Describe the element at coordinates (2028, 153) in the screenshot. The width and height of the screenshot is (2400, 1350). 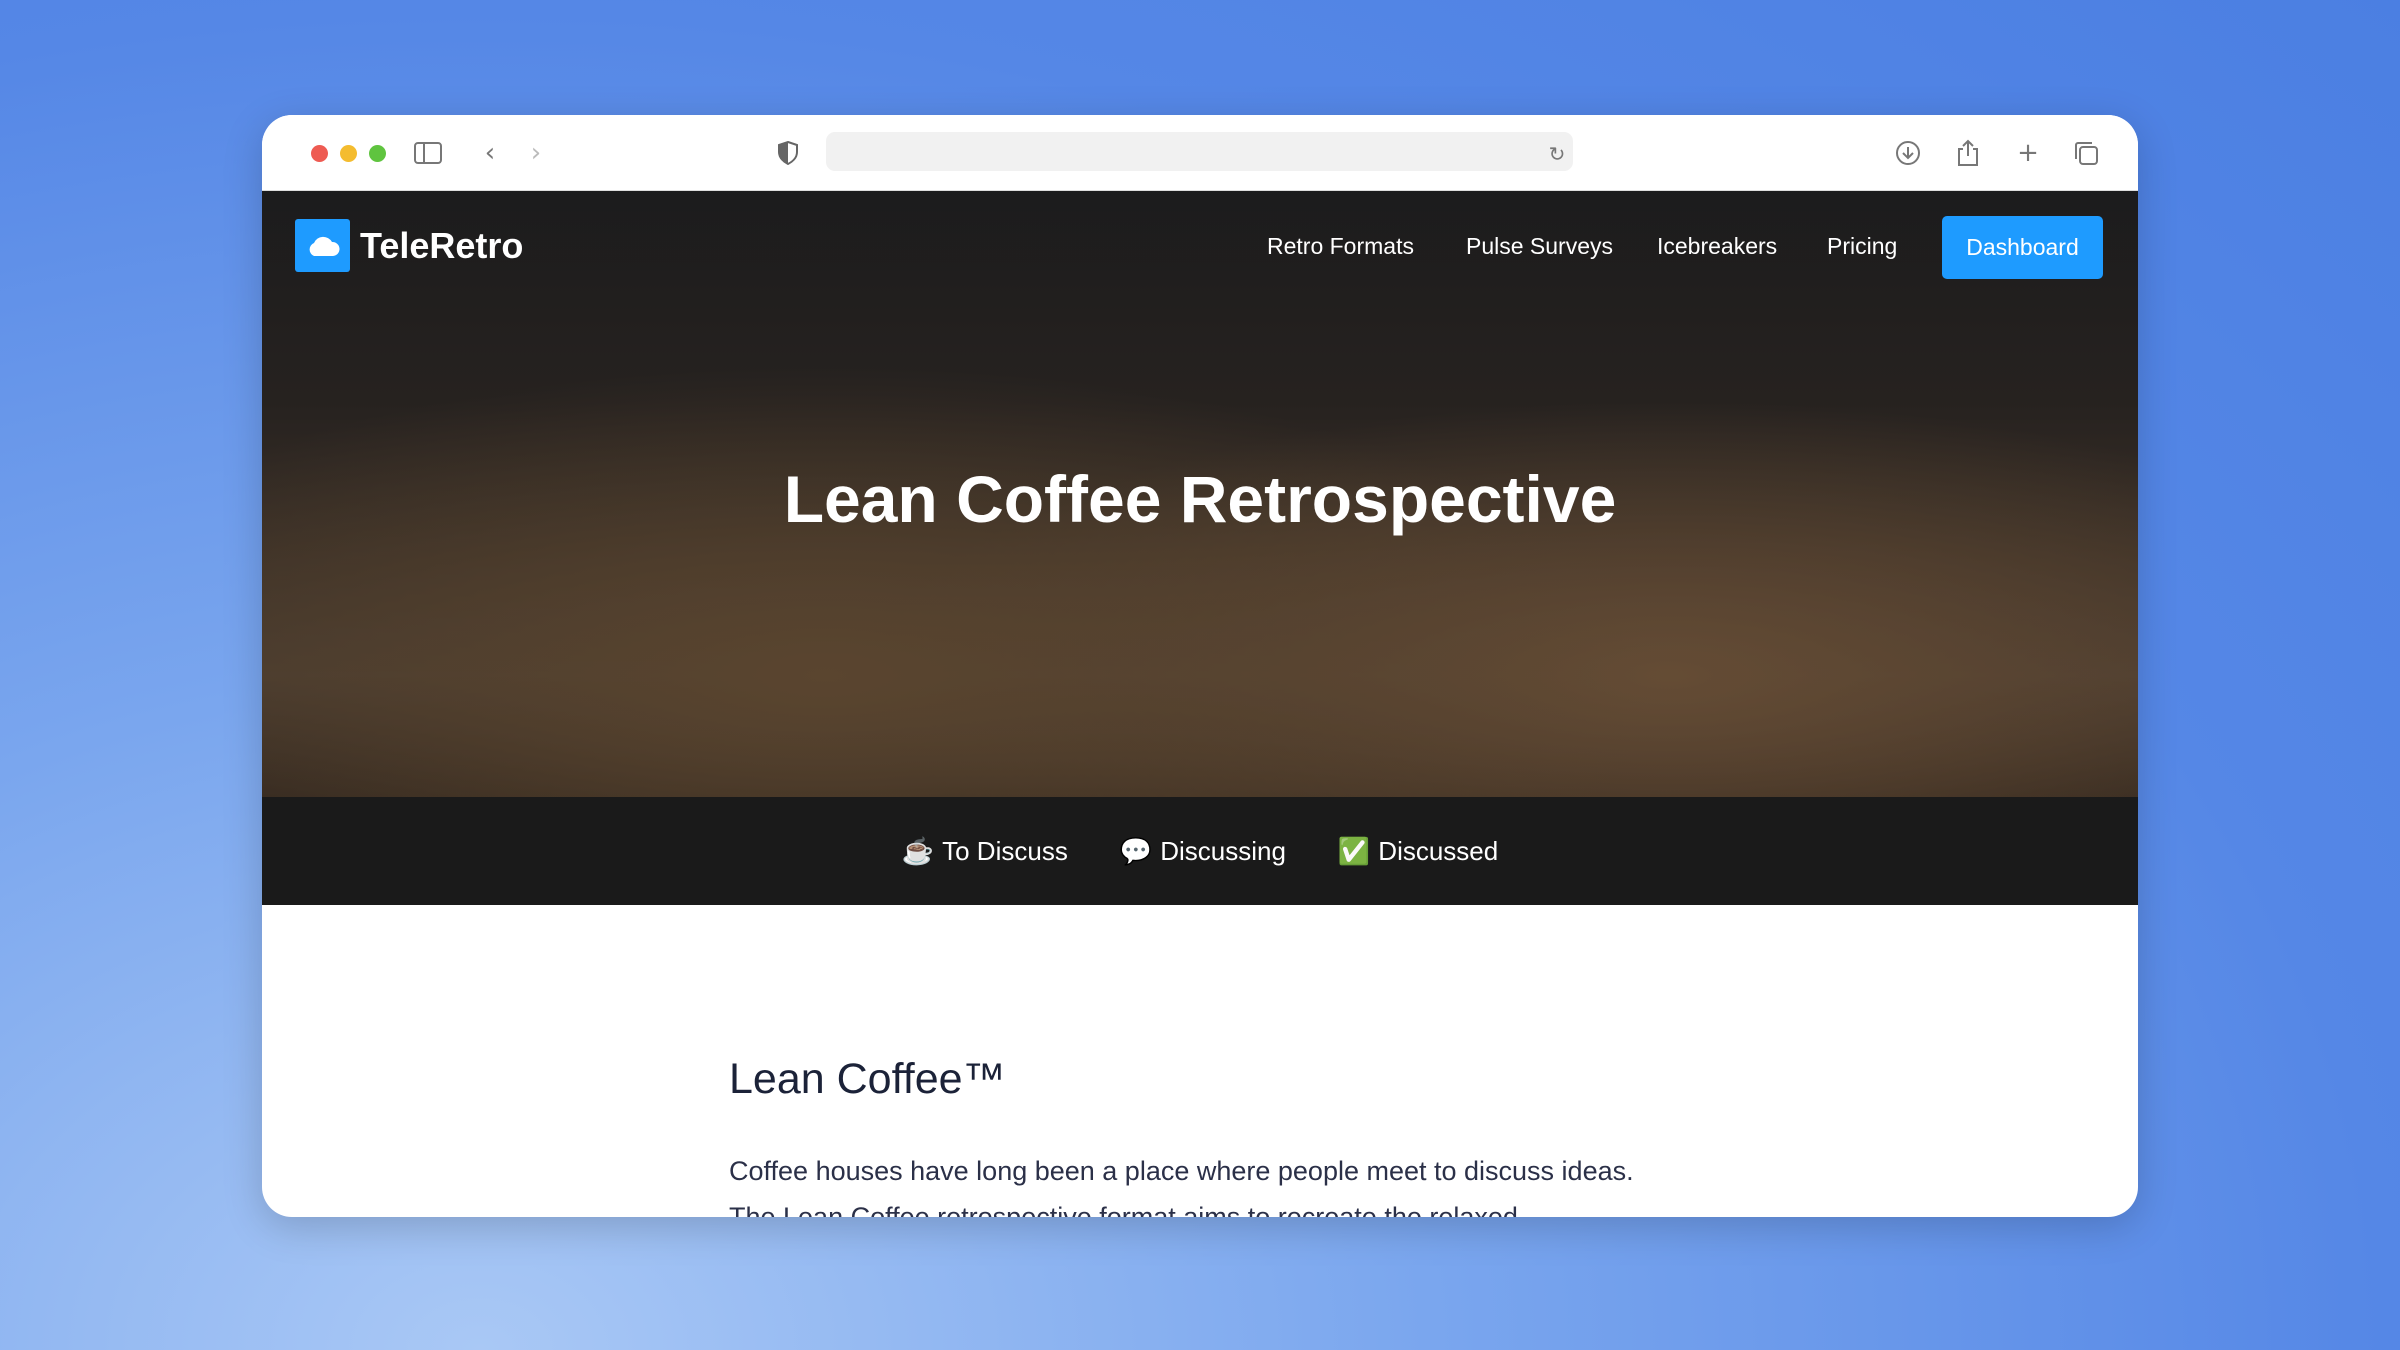
I see `new-tab-icon: +` at that location.